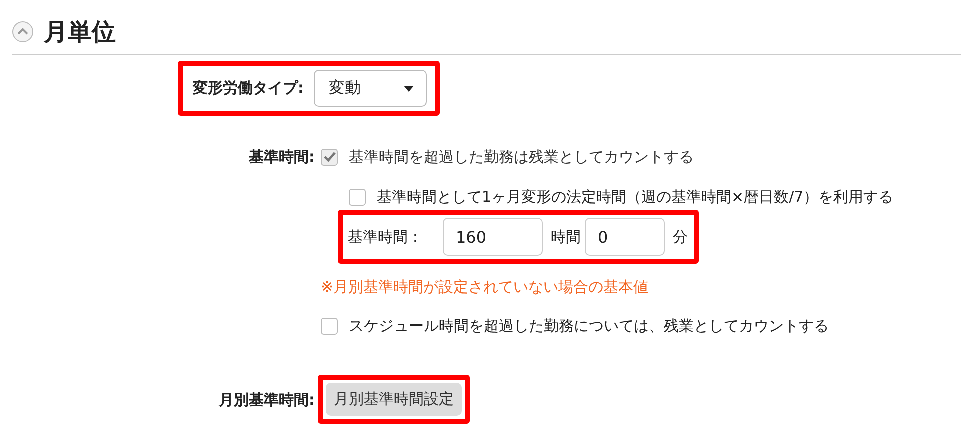 The image size is (961, 441). I want to click on field-label: 基準時間:, so click(281, 157).